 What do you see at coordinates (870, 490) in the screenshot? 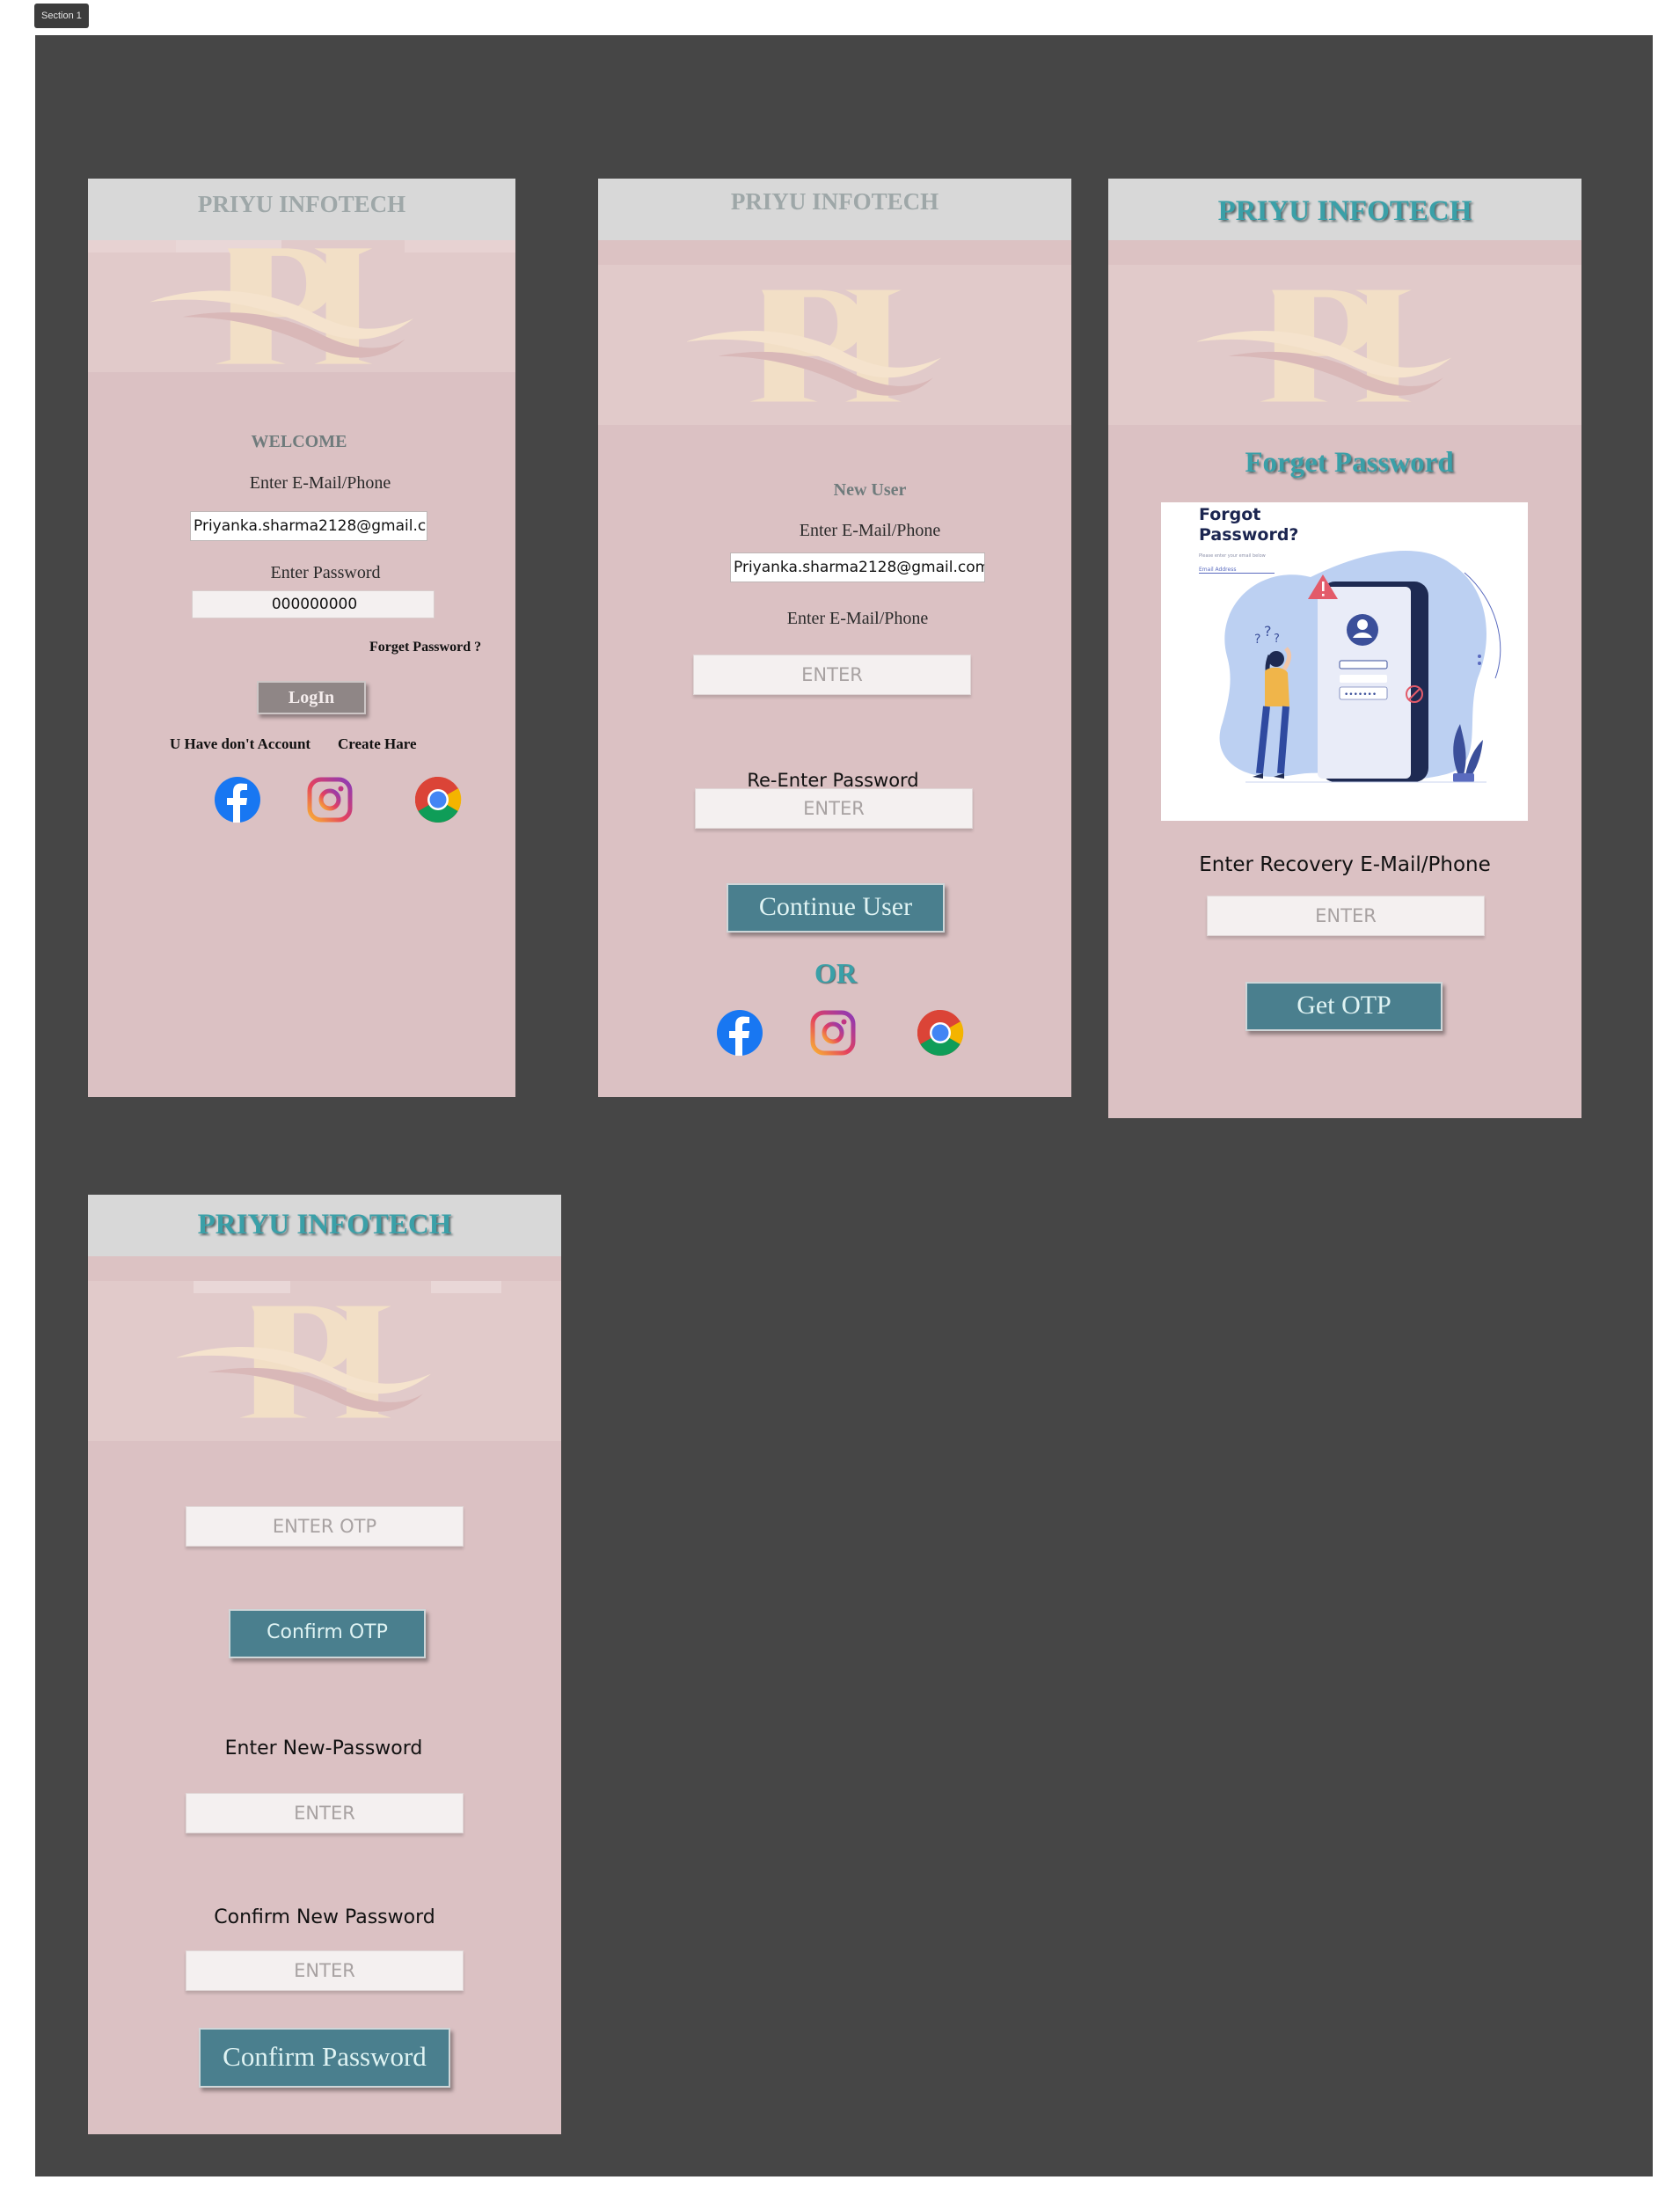
I see `new-user-heading: New User` at bounding box center [870, 490].